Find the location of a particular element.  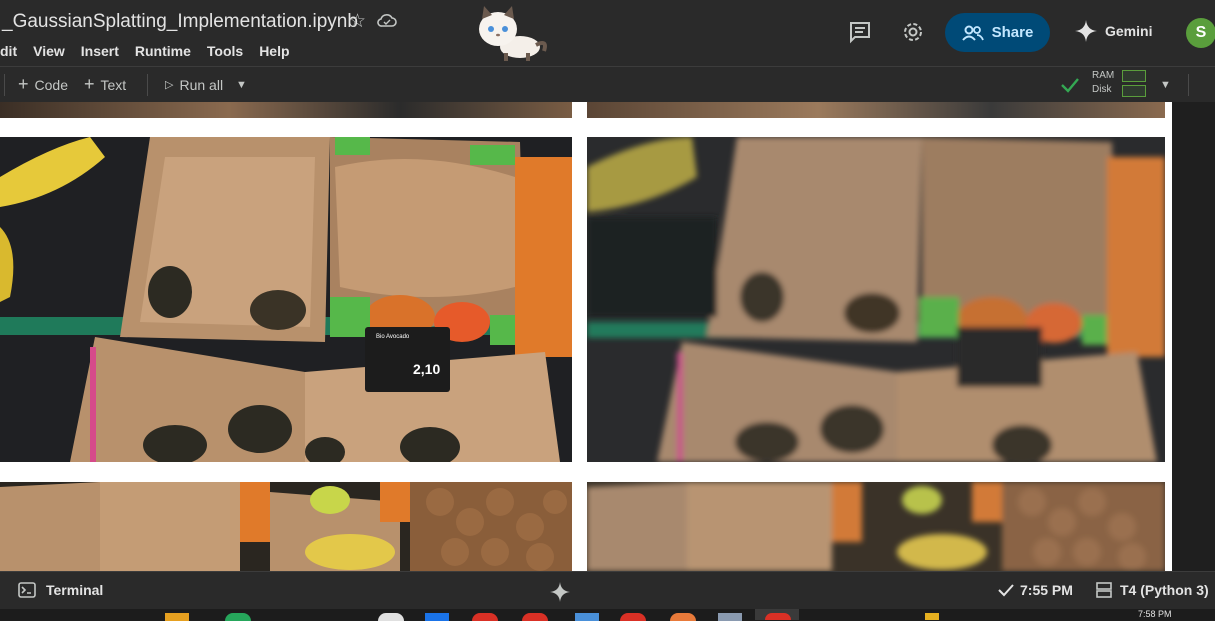

run-options-dropdown: ▼ is located at coordinates (241, 84).